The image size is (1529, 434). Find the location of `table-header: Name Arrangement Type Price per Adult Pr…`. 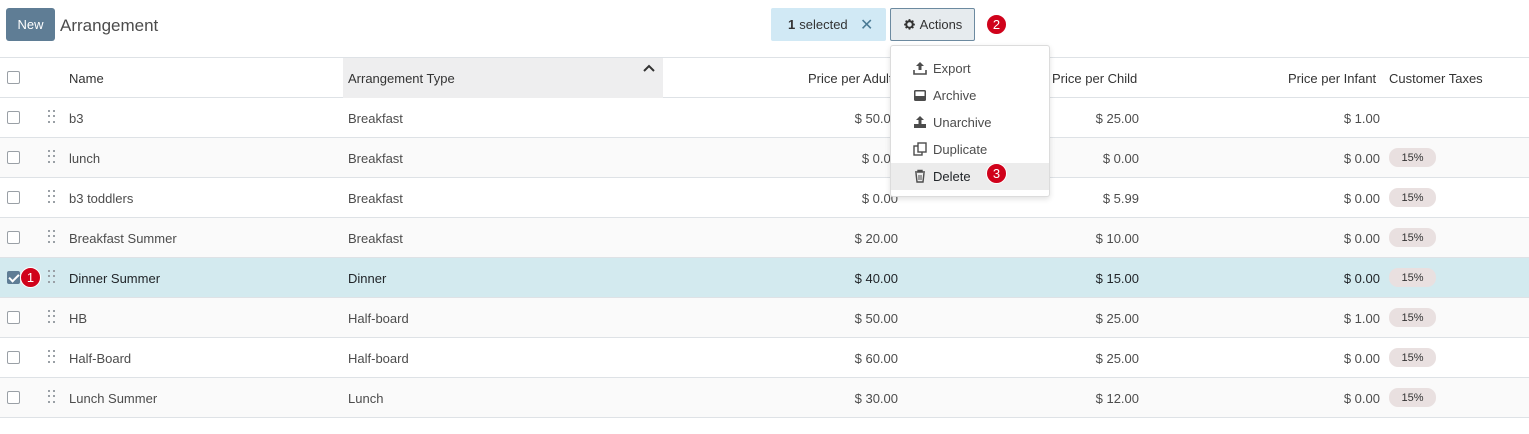

table-header: Name Arrangement Type Price per Adult Pr… is located at coordinates (764, 78).